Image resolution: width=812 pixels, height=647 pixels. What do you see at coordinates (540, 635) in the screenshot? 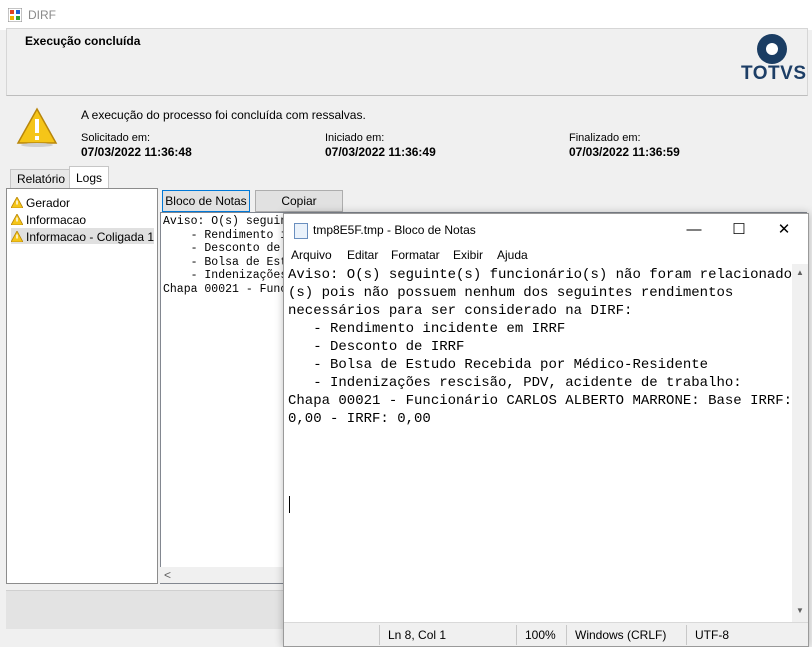
I see `status-zoom: 100%` at bounding box center [540, 635].